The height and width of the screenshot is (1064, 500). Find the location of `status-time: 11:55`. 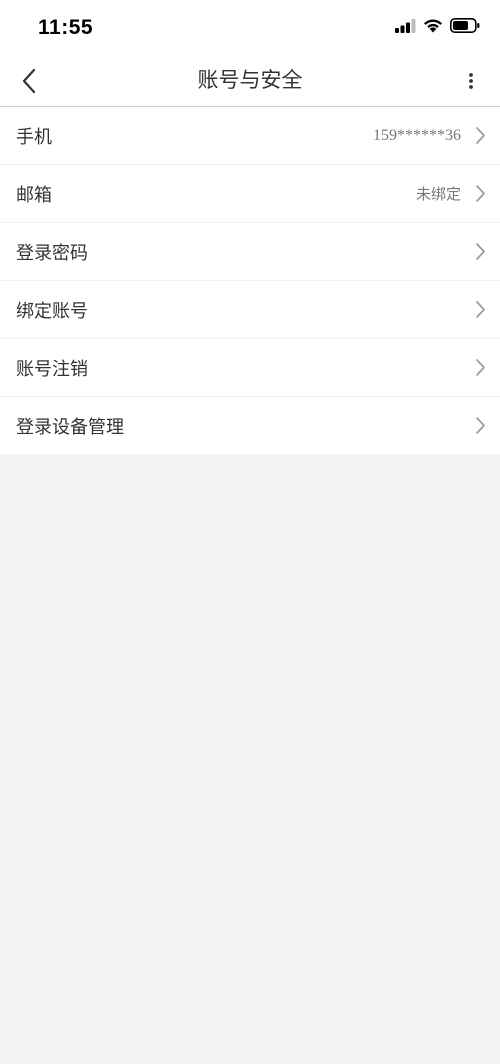

status-time: 11:55 is located at coordinates (66, 27).